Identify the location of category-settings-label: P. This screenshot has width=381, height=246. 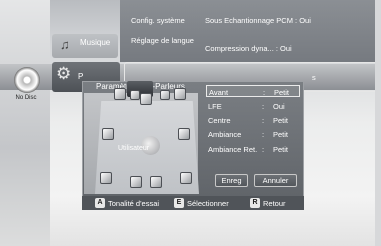
(81, 76).